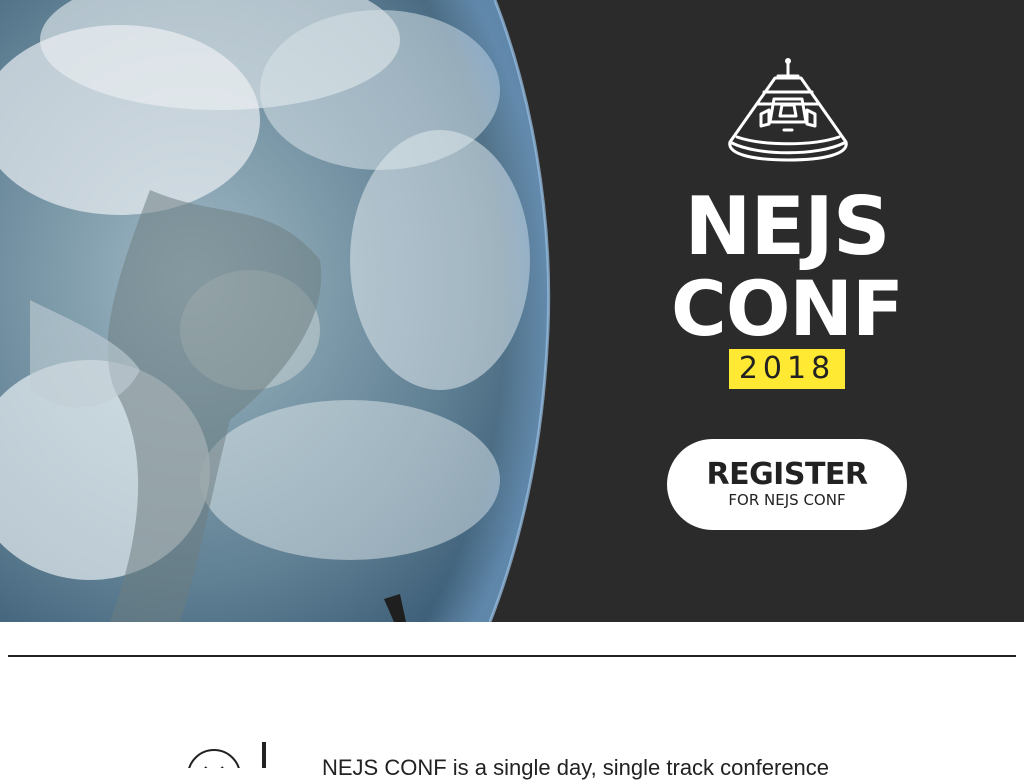  I want to click on title-line-1: NEJS, so click(787, 226).